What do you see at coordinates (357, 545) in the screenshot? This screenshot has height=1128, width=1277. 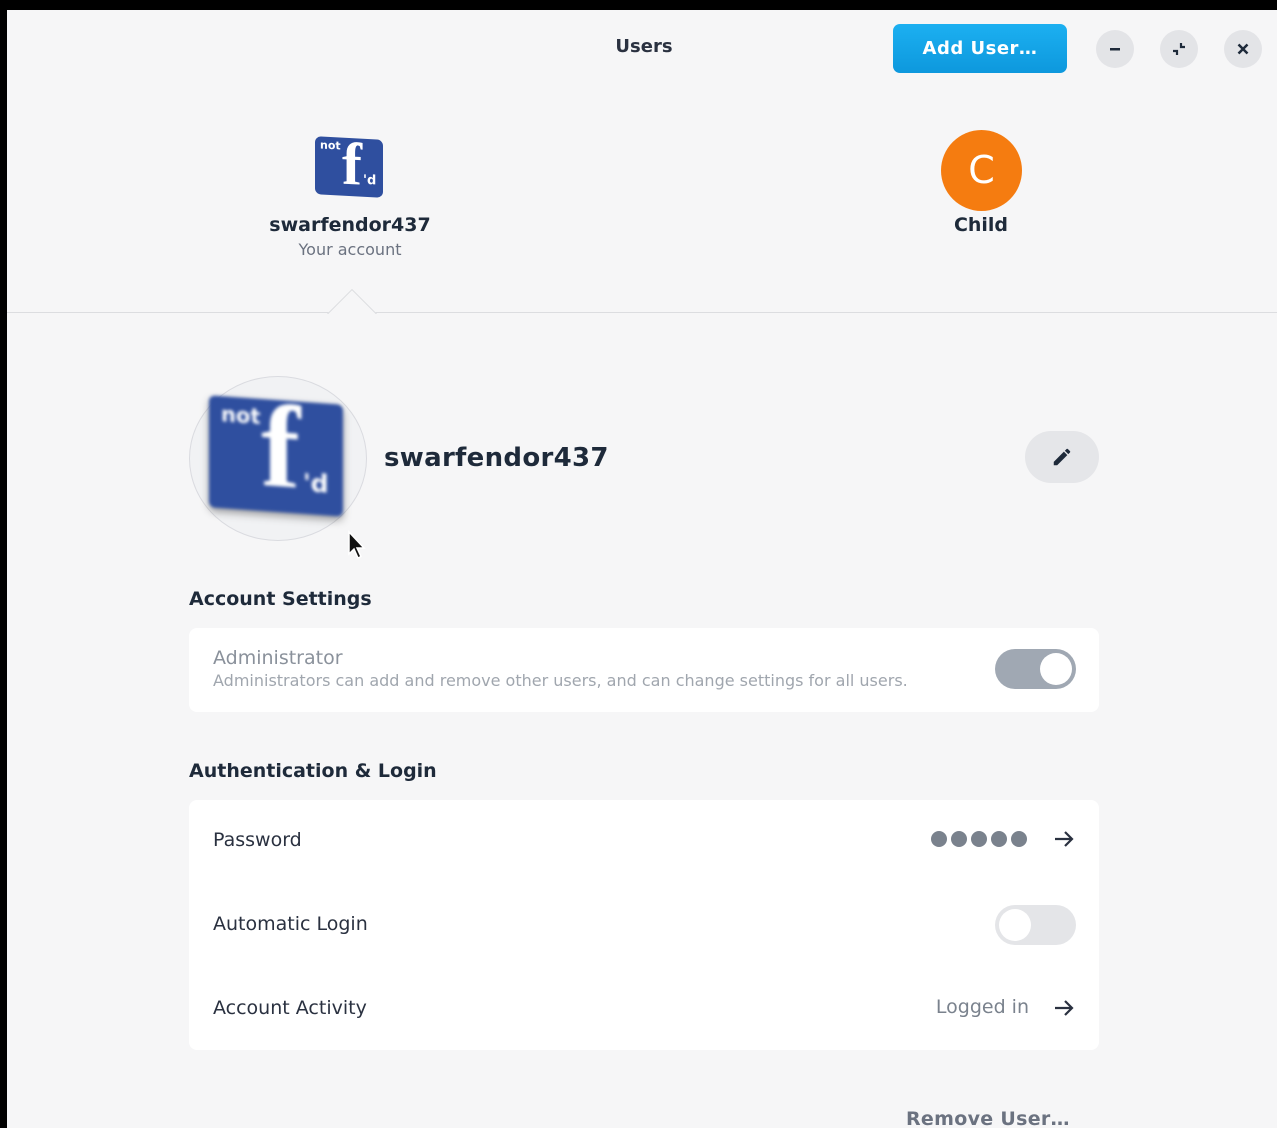 I see `mouse-pointer-icon` at bounding box center [357, 545].